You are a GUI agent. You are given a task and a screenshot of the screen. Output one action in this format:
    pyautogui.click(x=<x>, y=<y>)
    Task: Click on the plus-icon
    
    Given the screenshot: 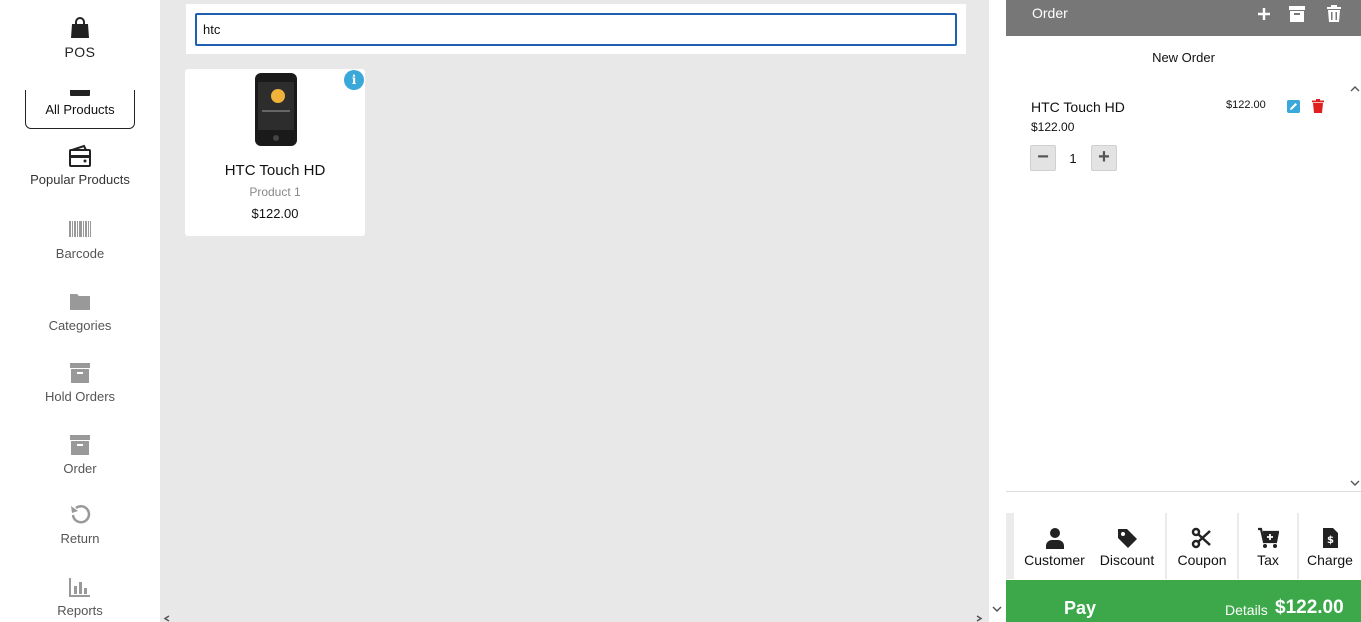 What is the action you would take?
    pyautogui.click(x=1264, y=14)
    